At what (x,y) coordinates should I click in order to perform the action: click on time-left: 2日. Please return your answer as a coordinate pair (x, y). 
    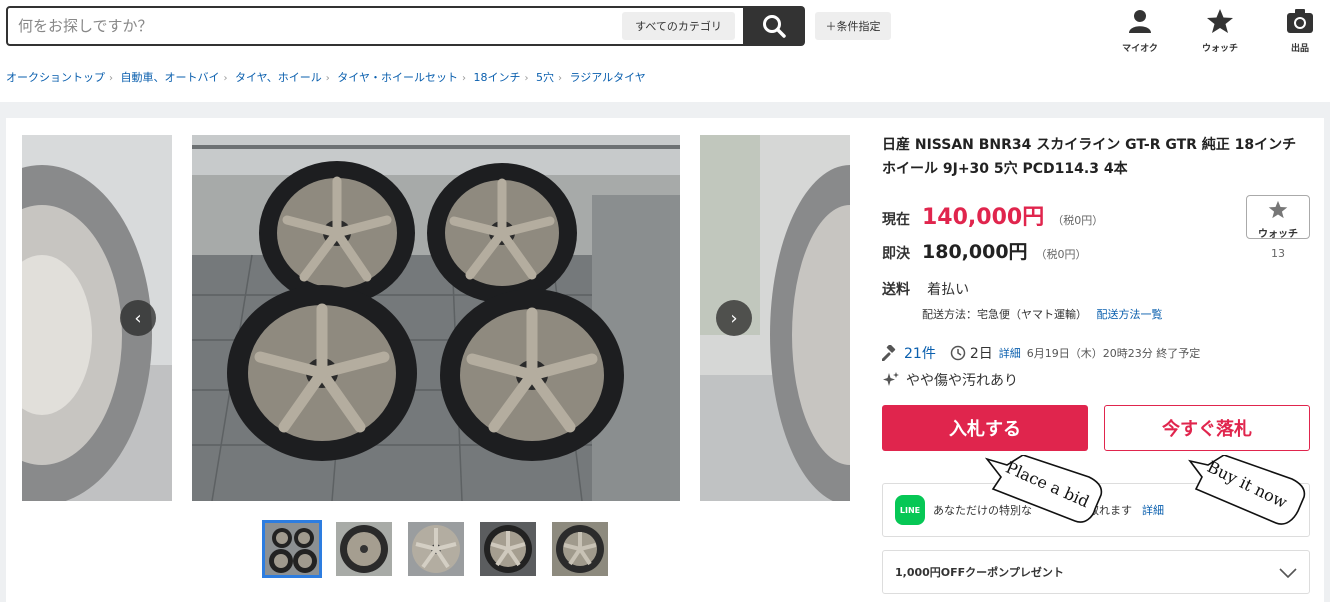
    Looking at the image, I should click on (981, 354).